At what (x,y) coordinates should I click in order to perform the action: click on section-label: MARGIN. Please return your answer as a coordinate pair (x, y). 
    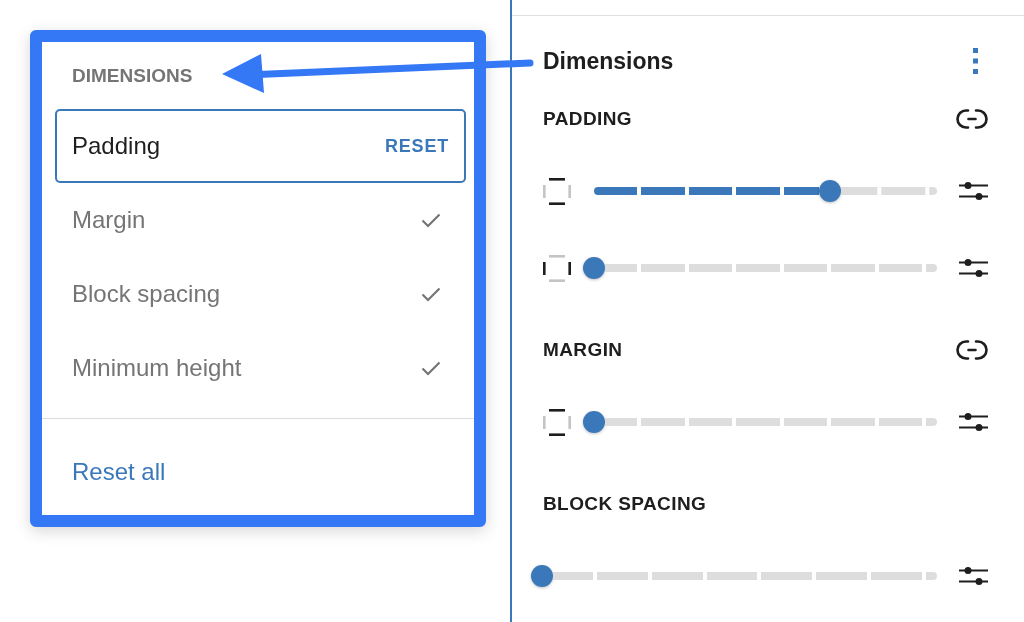
    Looking at the image, I should click on (583, 350).